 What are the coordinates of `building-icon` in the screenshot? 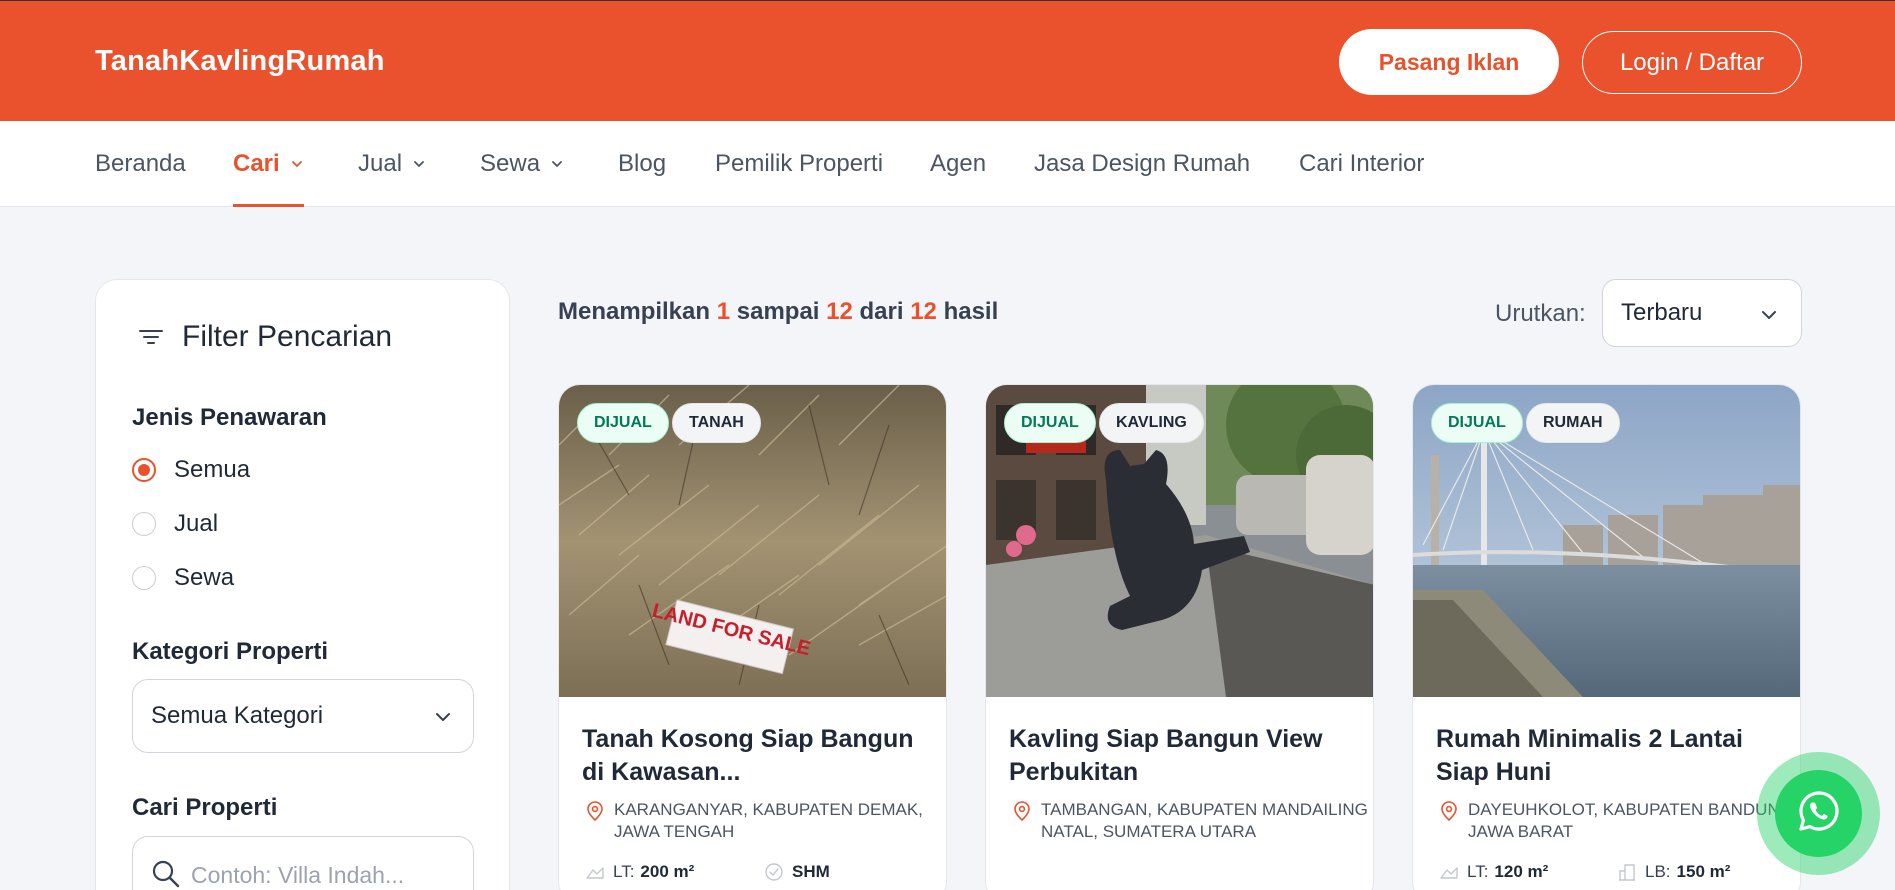 It's located at (1627, 872).